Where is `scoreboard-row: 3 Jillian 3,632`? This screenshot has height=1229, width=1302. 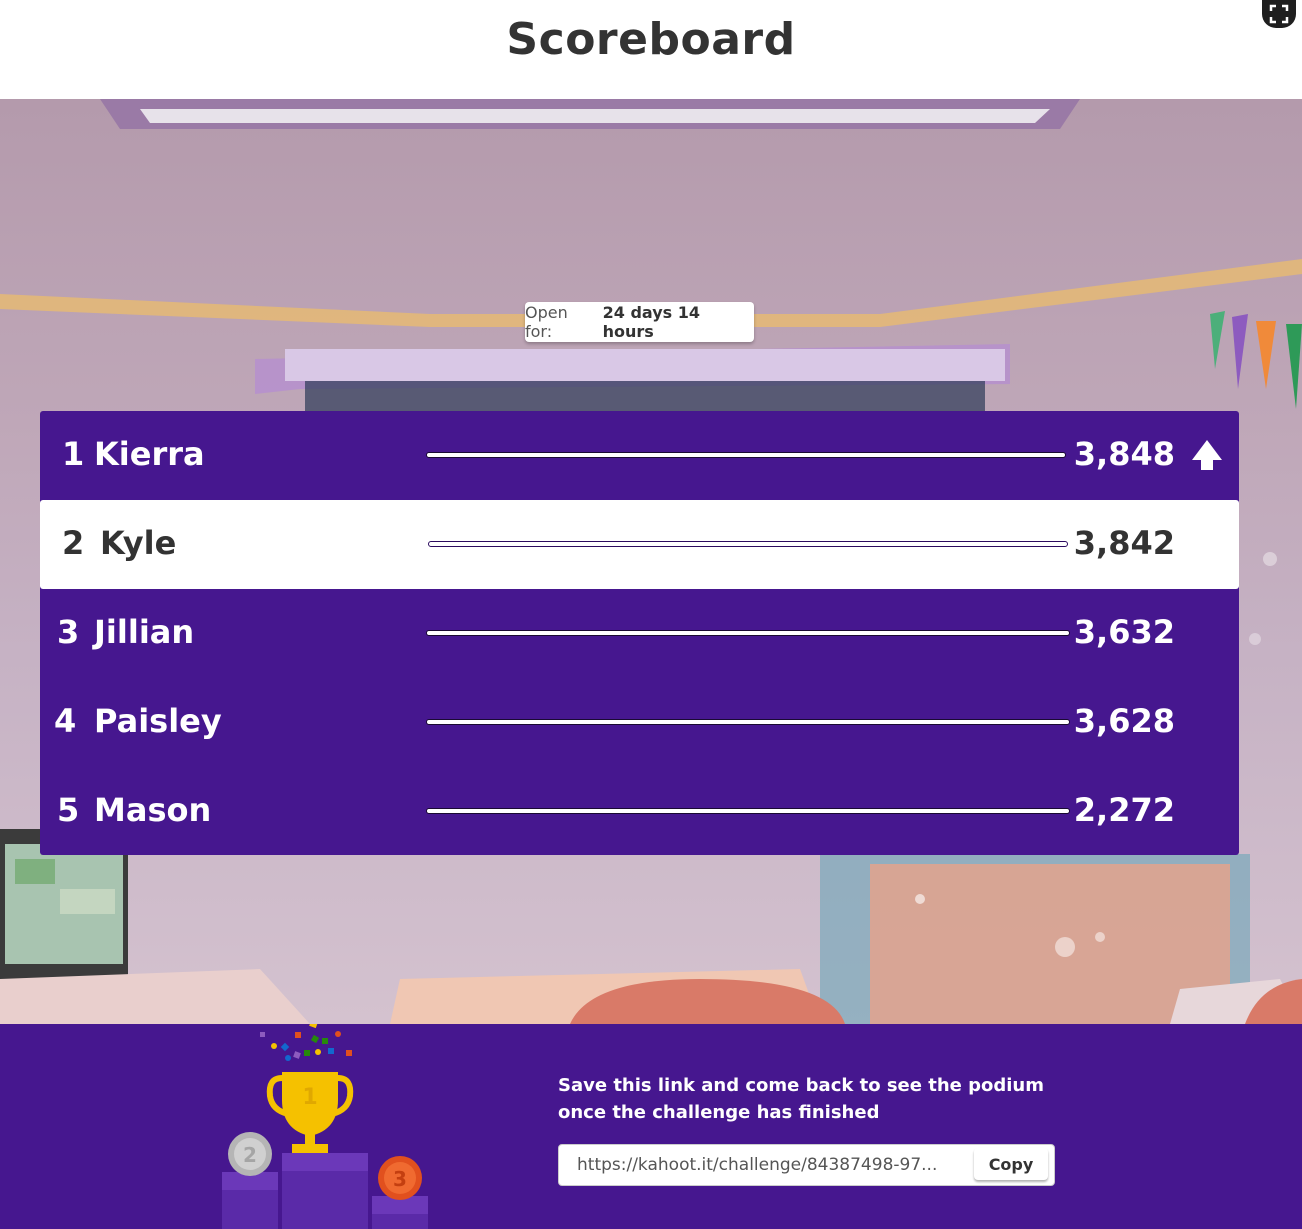 scoreboard-row: 3 Jillian 3,632 is located at coordinates (639, 633).